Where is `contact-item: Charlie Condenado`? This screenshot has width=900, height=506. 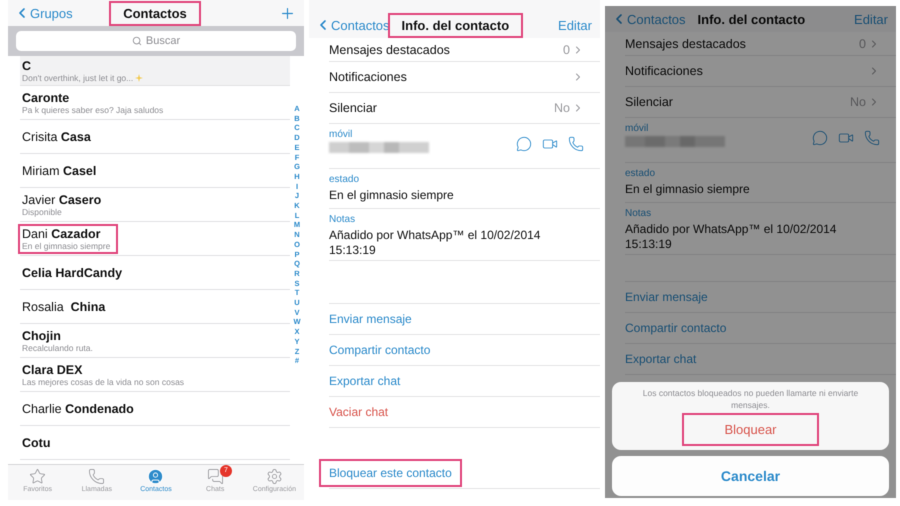 contact-item: Charlie Condenado is located at coordinates (80, 408).